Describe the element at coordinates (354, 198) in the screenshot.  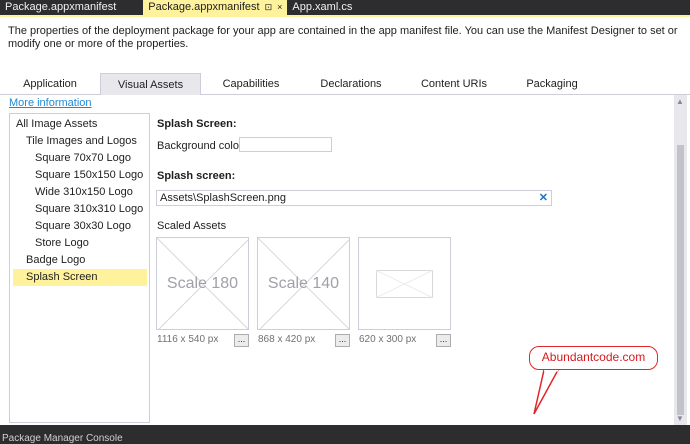
I see `splash-screen-path-input: Assets\SplashScreen.png ✕` at that location.